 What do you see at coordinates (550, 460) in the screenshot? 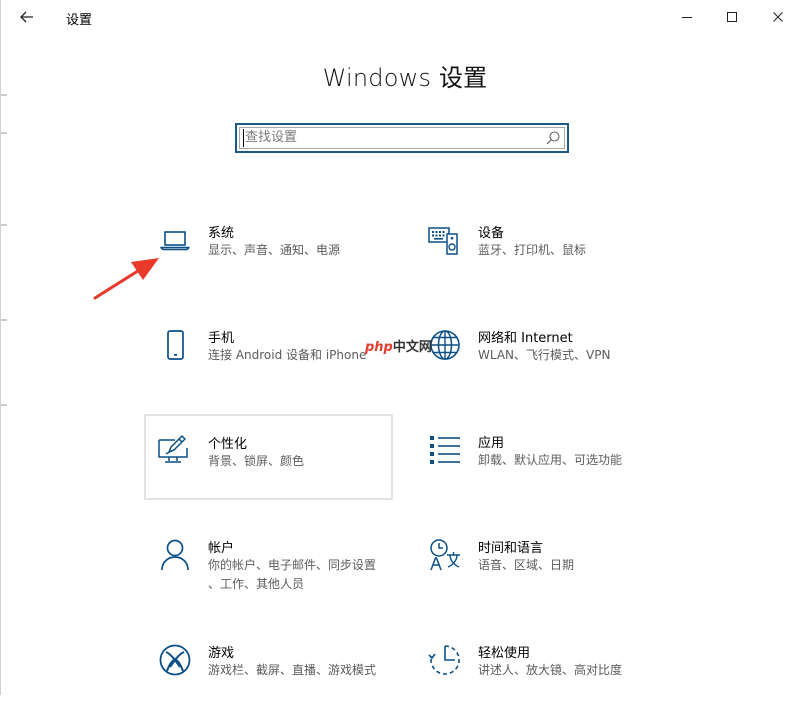
I see `tile-apps-desc: 卸载、默认应用、可选功能` at bounding box center [550, 460].